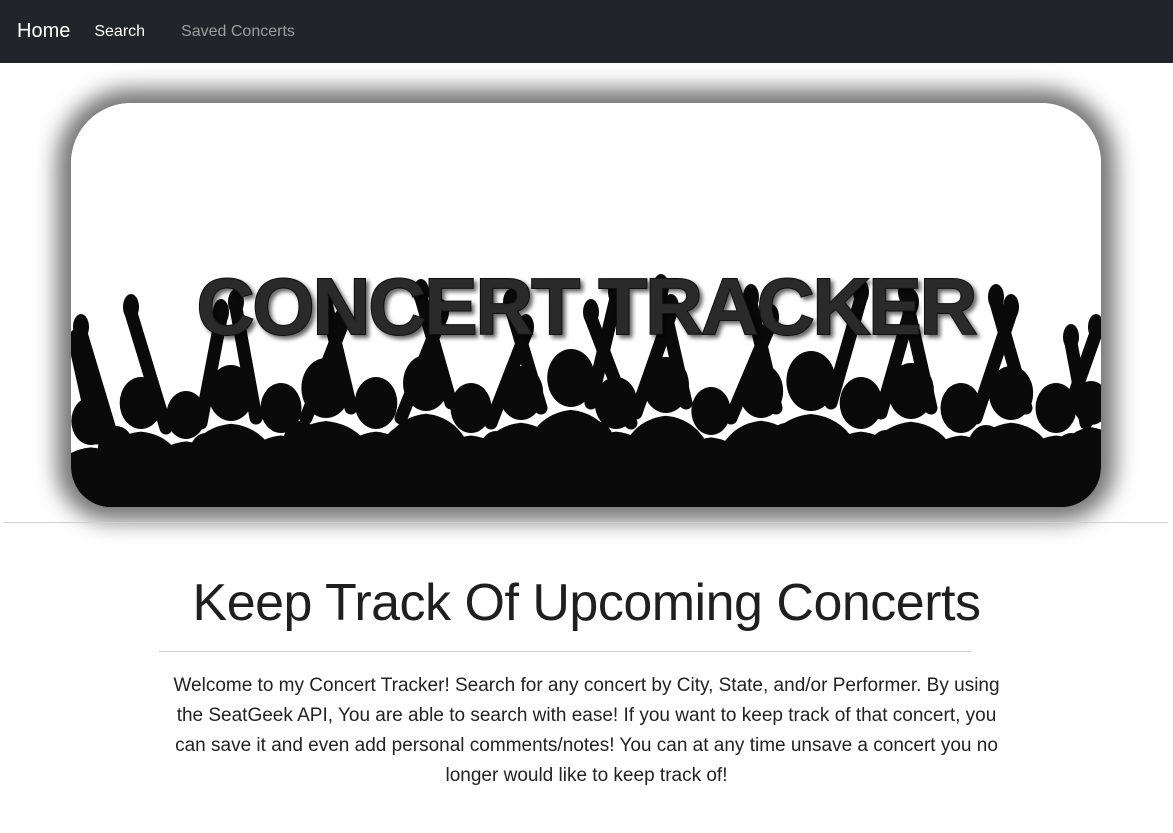 The width and height of the screenshot is (1173, 833). What do you see at coordinates (43, 31) in the screenshot?
I see `home-link: Home` at bounding box center [43, 31].